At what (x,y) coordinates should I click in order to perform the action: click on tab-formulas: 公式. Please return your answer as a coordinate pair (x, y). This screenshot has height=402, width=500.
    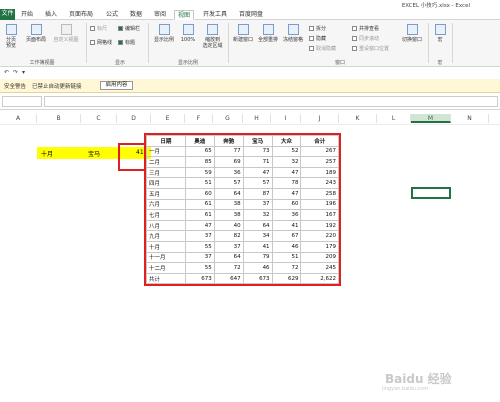
    Looking at the image, I should click on (112, 15).